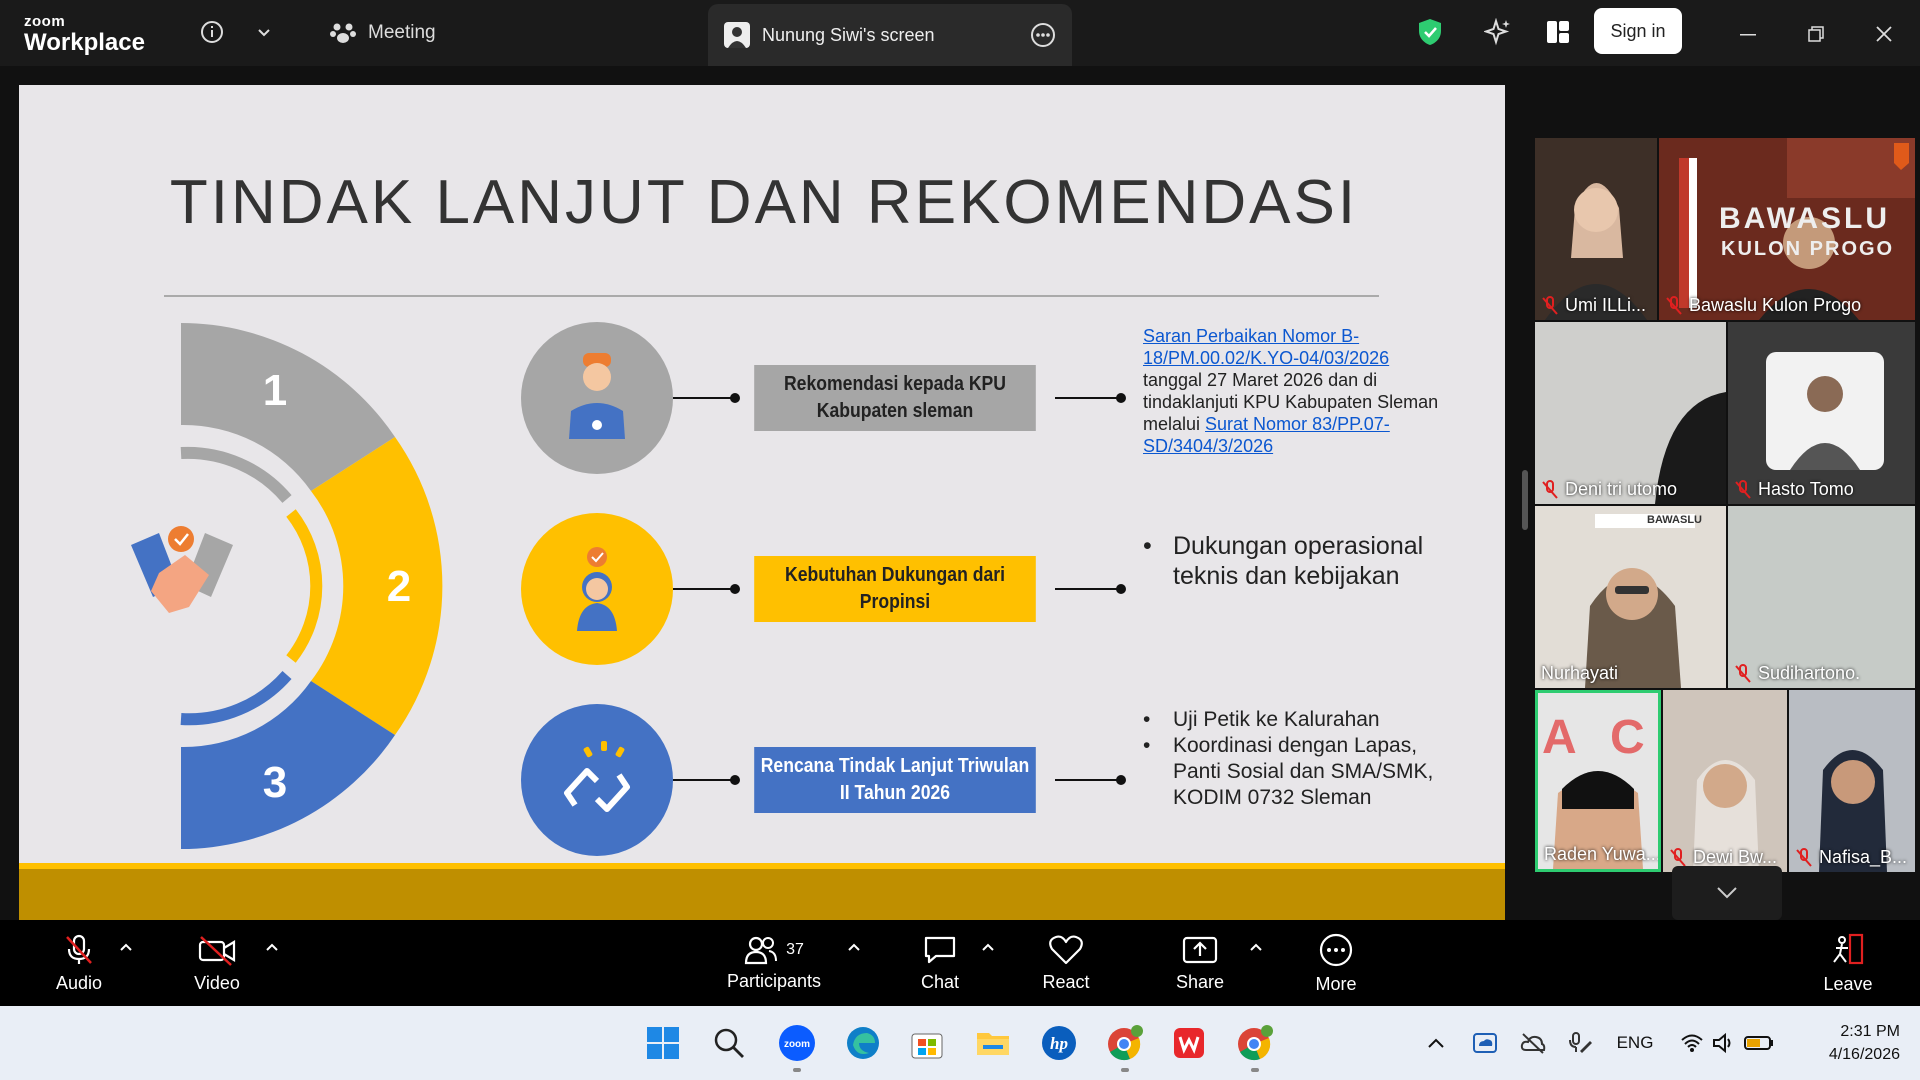  Describe the element at coordinates (1804, 218) in the screenshot. I see `bawaslu-sign-line-1: BAWASLU` at that location.